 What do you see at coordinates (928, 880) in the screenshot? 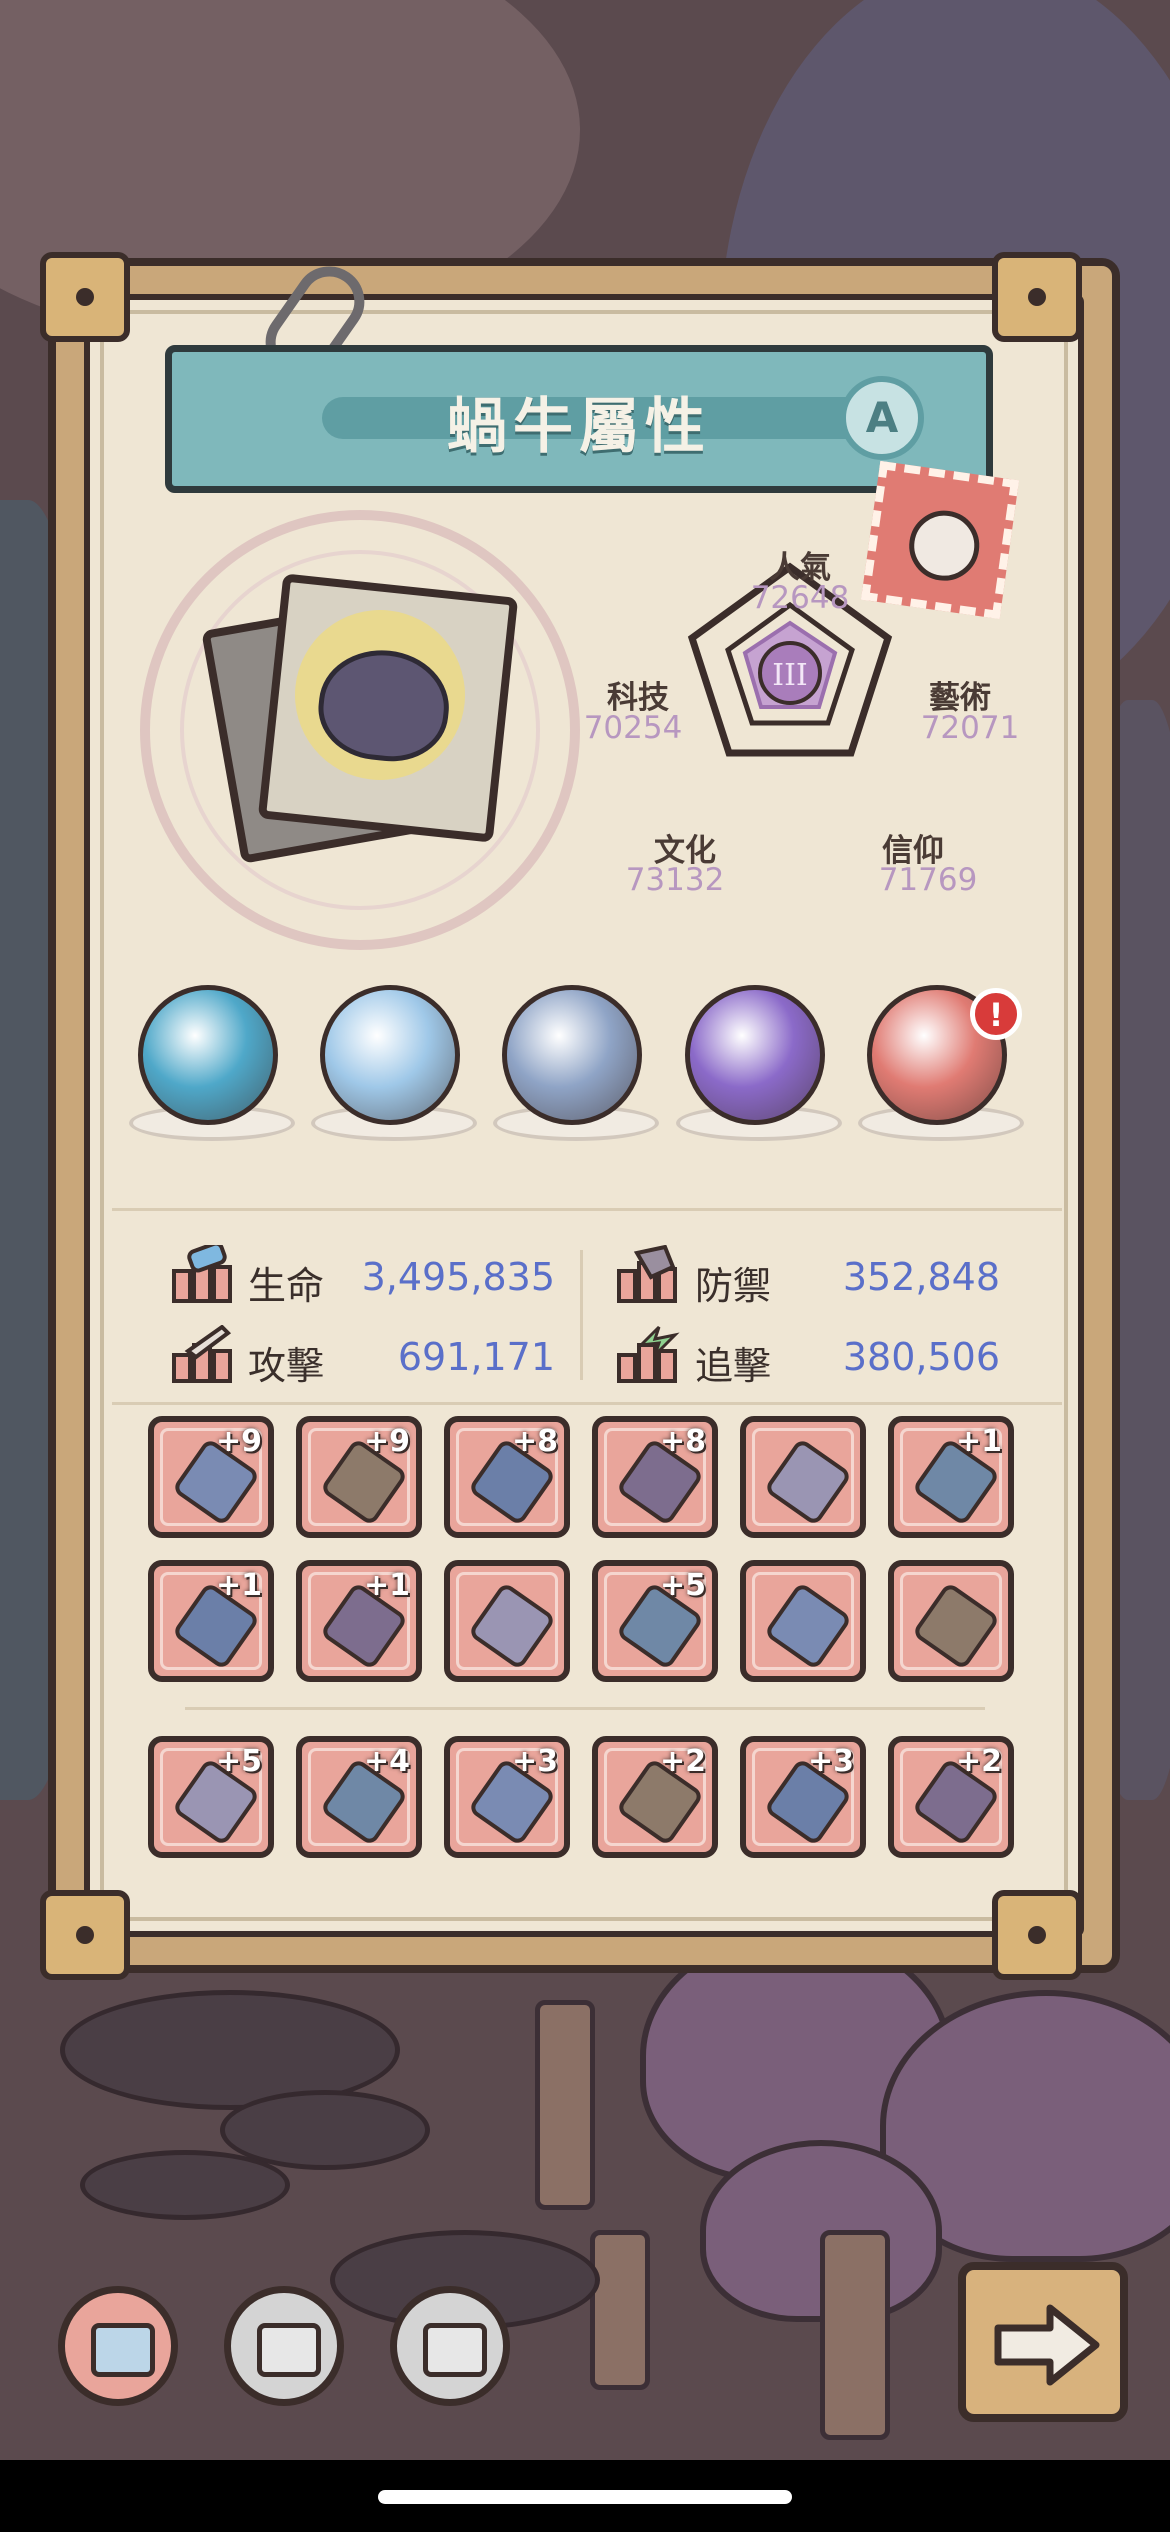
I see `faith-value: 71769` at bounding box center [928, 880].